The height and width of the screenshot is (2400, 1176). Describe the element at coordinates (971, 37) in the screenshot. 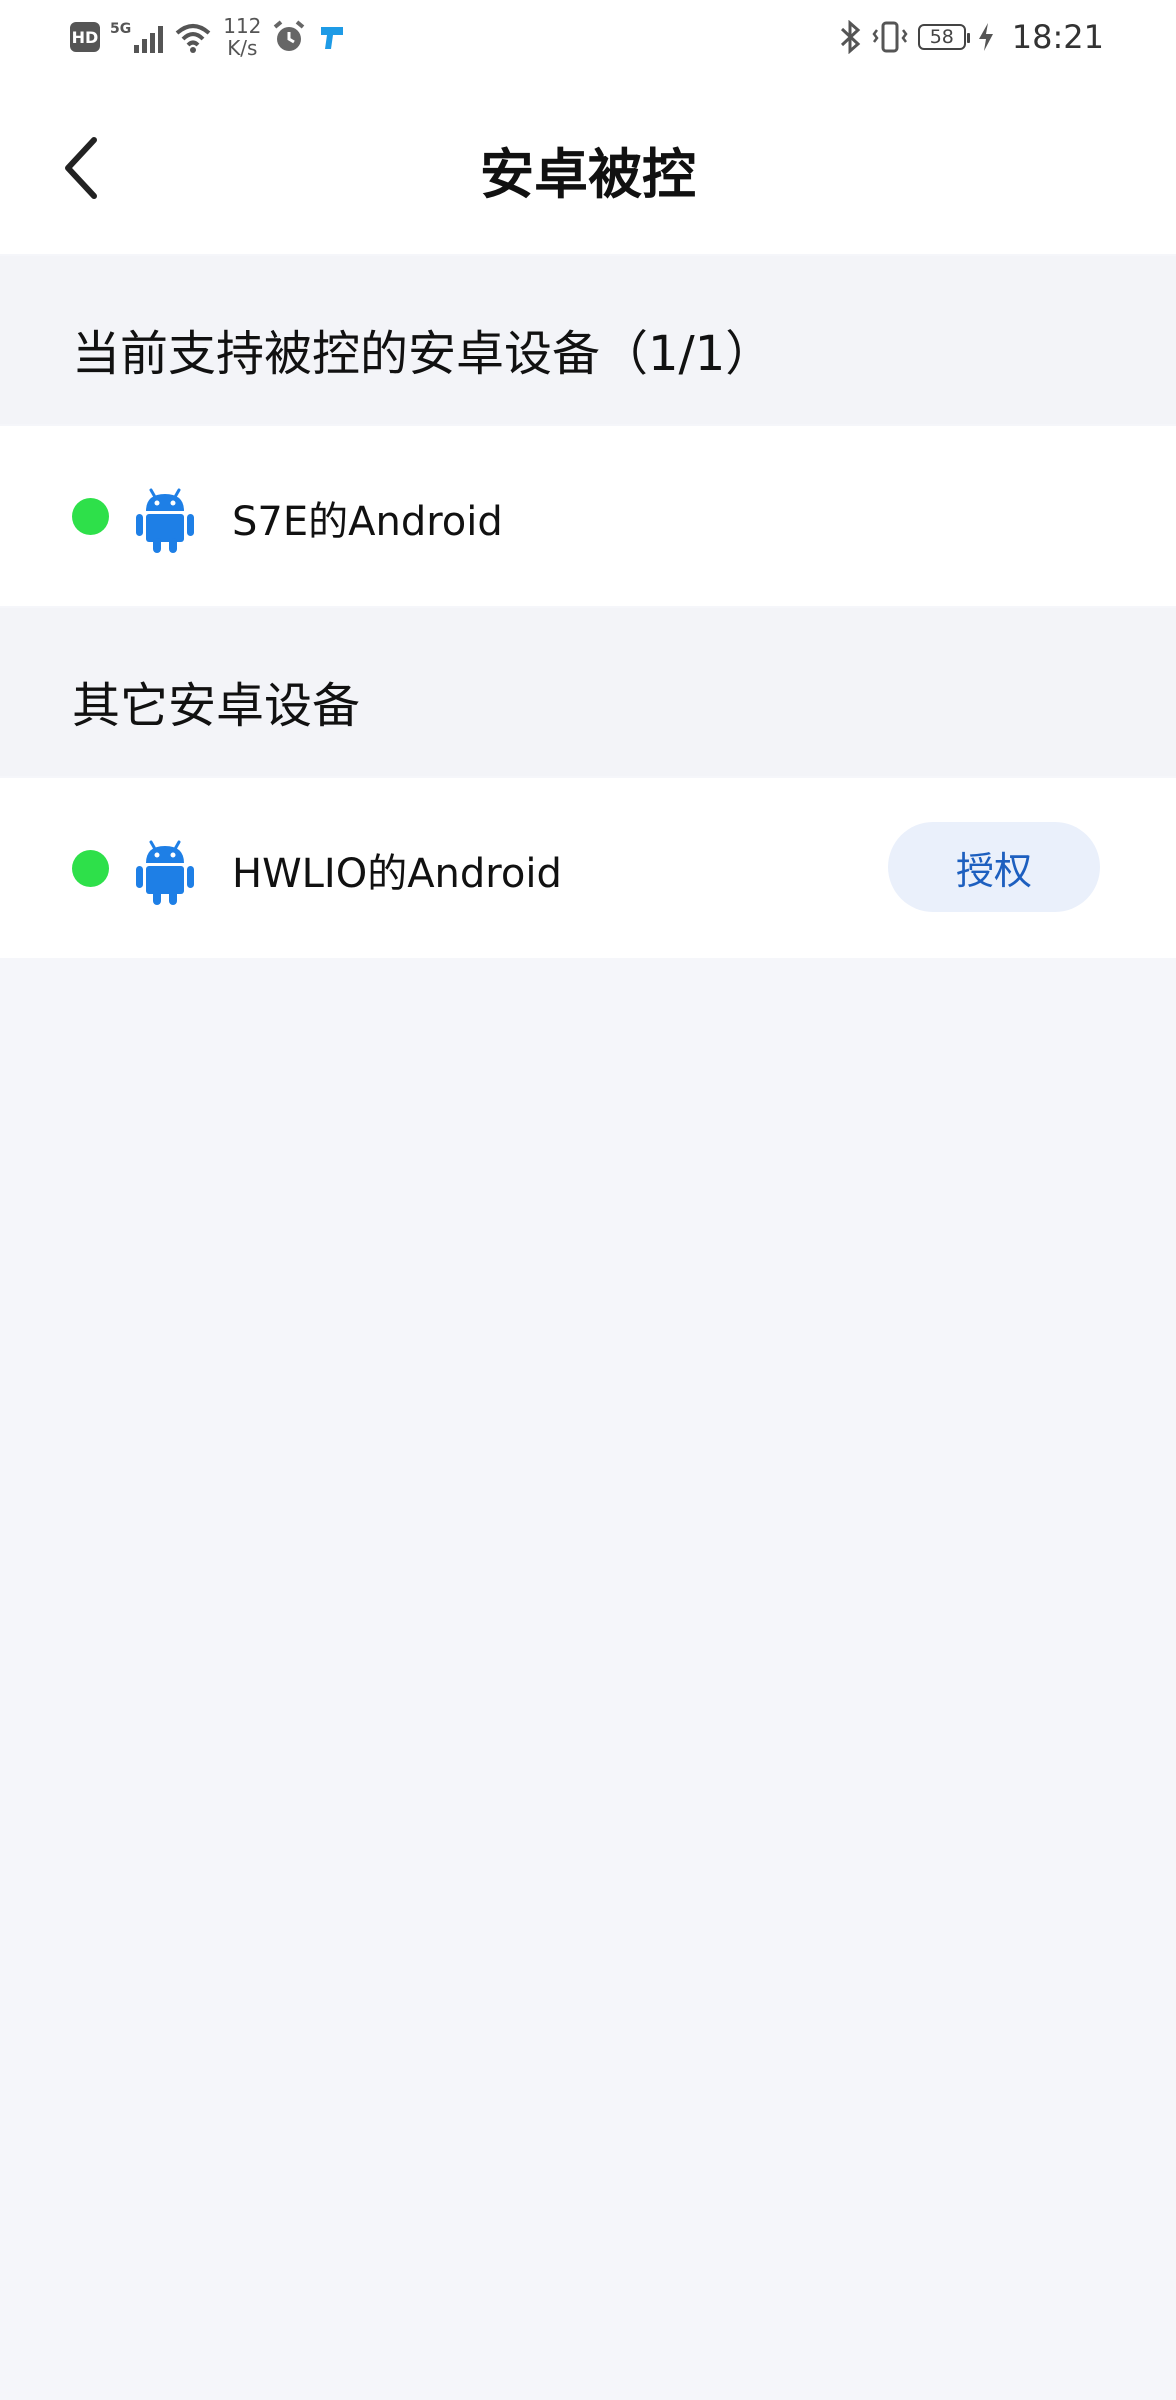

I see `status-bar-right: 58 18:21` at that location.